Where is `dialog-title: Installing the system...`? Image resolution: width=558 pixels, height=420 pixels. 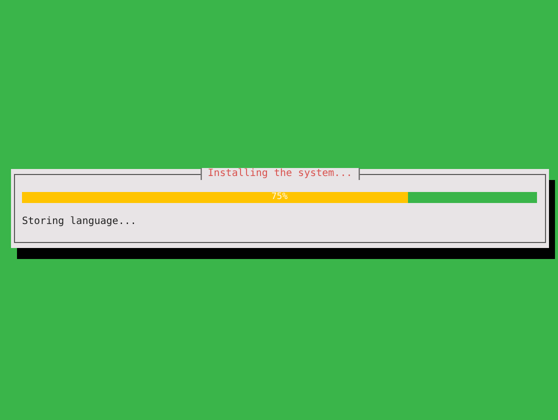
dialog-title: Installing the system... is located at coordinates (280, 174).